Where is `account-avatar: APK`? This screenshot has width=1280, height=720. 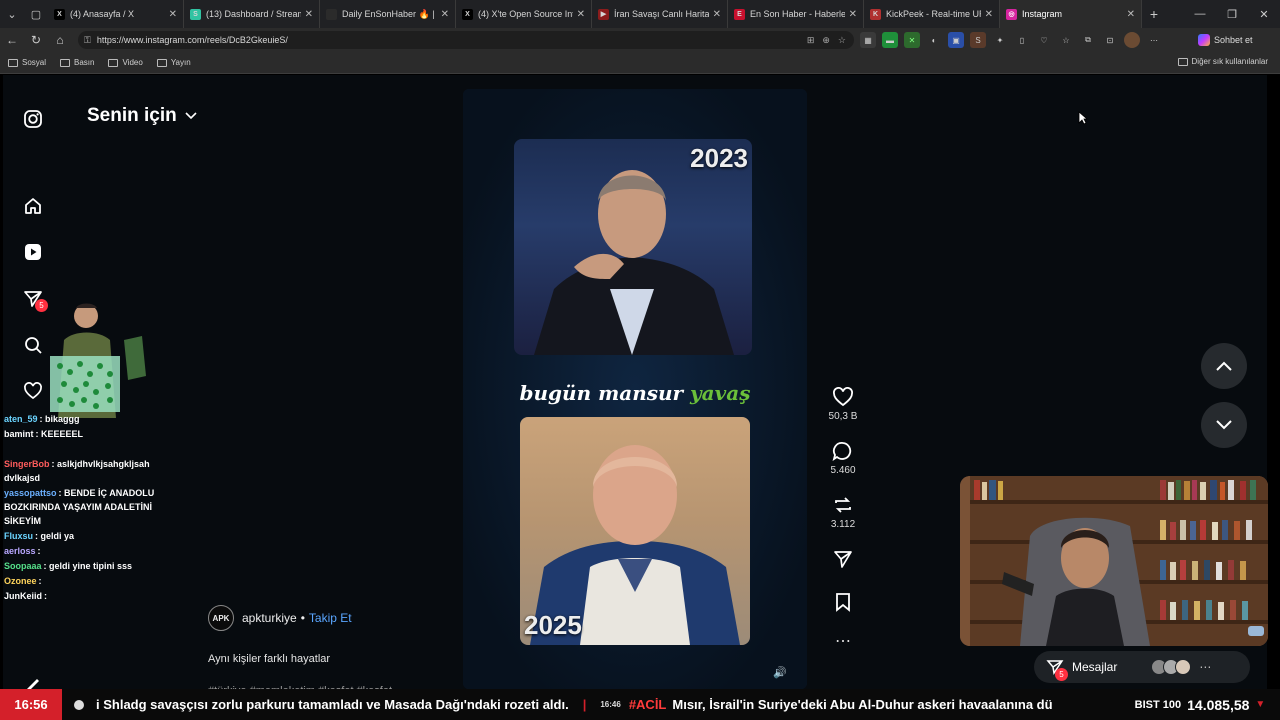
account-avatar: APK is located at coordinates (221, 618).